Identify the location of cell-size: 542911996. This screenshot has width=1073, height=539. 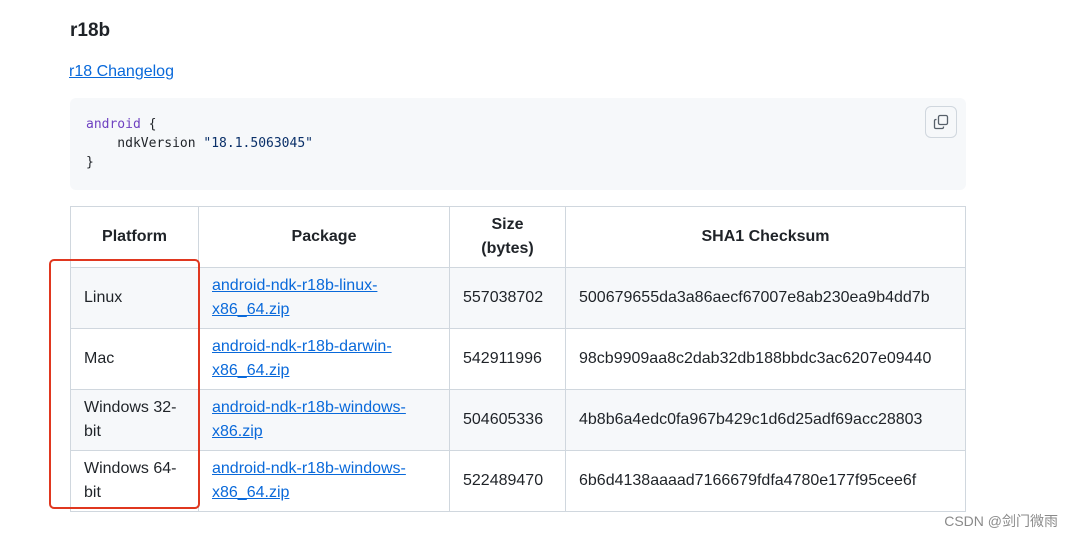
(507, 359).